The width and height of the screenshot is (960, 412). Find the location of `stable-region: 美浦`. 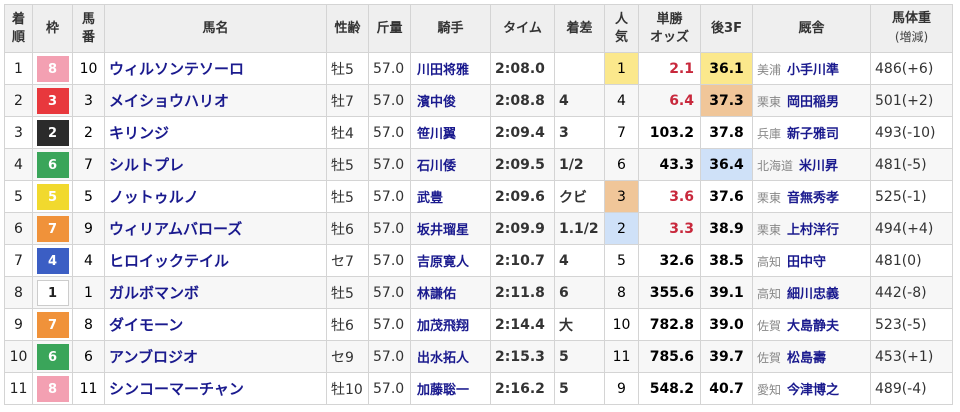

stable-region: 美浦 is located at coordinates (769, 70).